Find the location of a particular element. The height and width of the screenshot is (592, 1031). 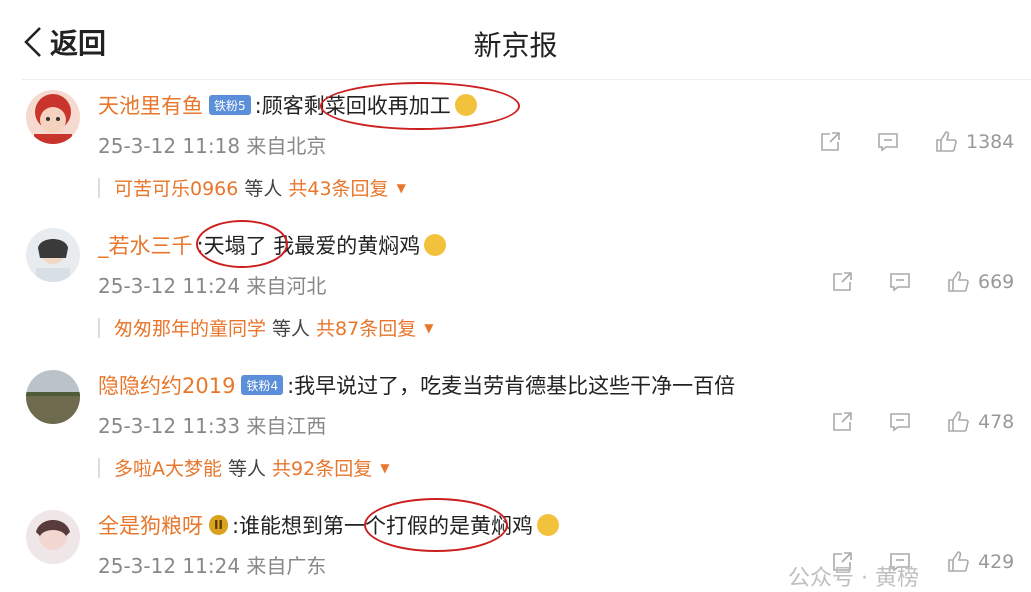

divider is located at coordinates (526, 79).